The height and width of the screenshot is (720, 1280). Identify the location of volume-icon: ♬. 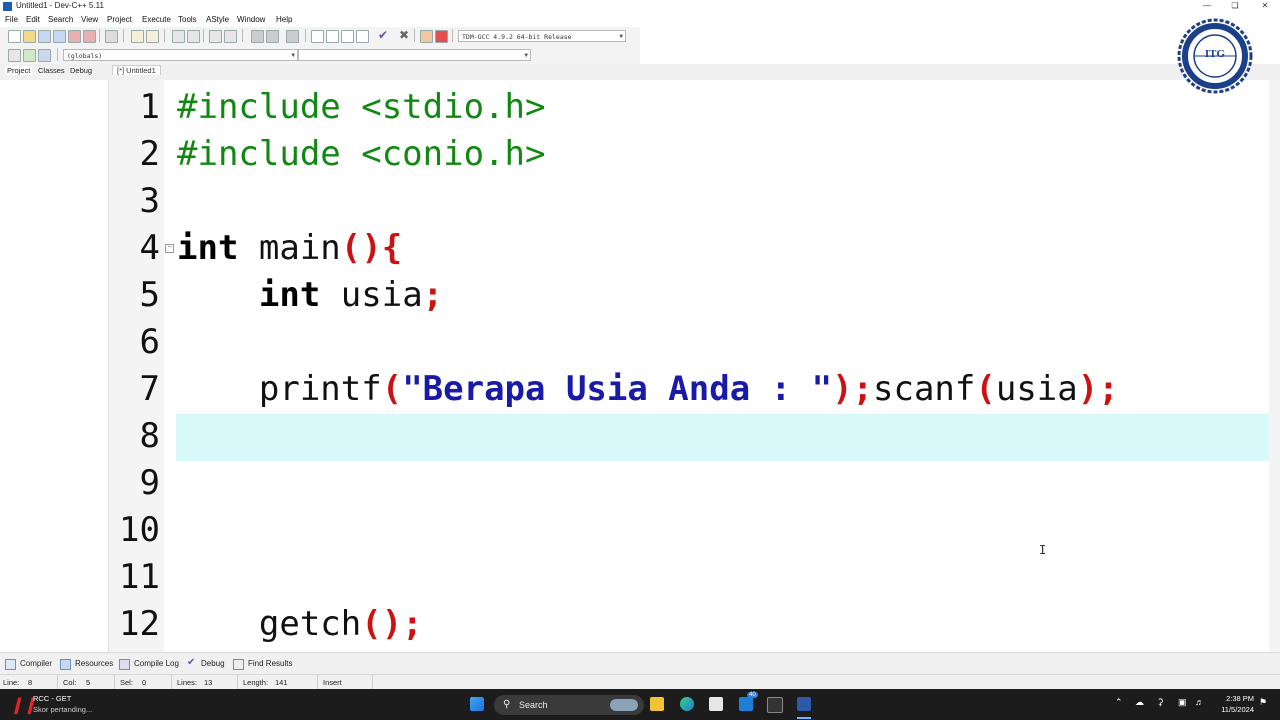
(1199, 702).